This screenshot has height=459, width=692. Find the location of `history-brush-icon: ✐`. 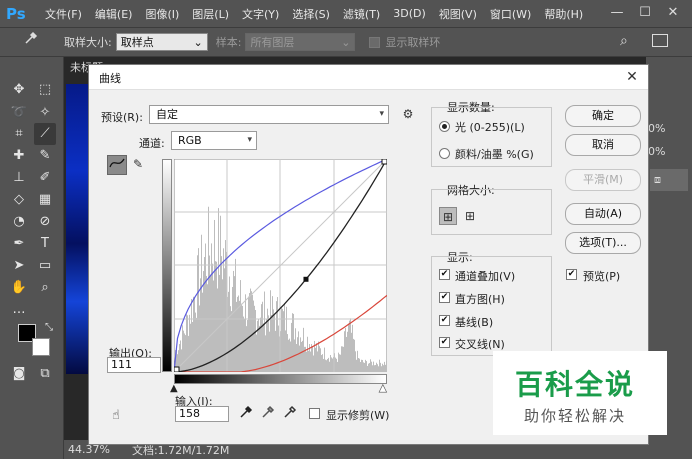

history-brush-icon: ✐ is located at coordinates (45, 178).